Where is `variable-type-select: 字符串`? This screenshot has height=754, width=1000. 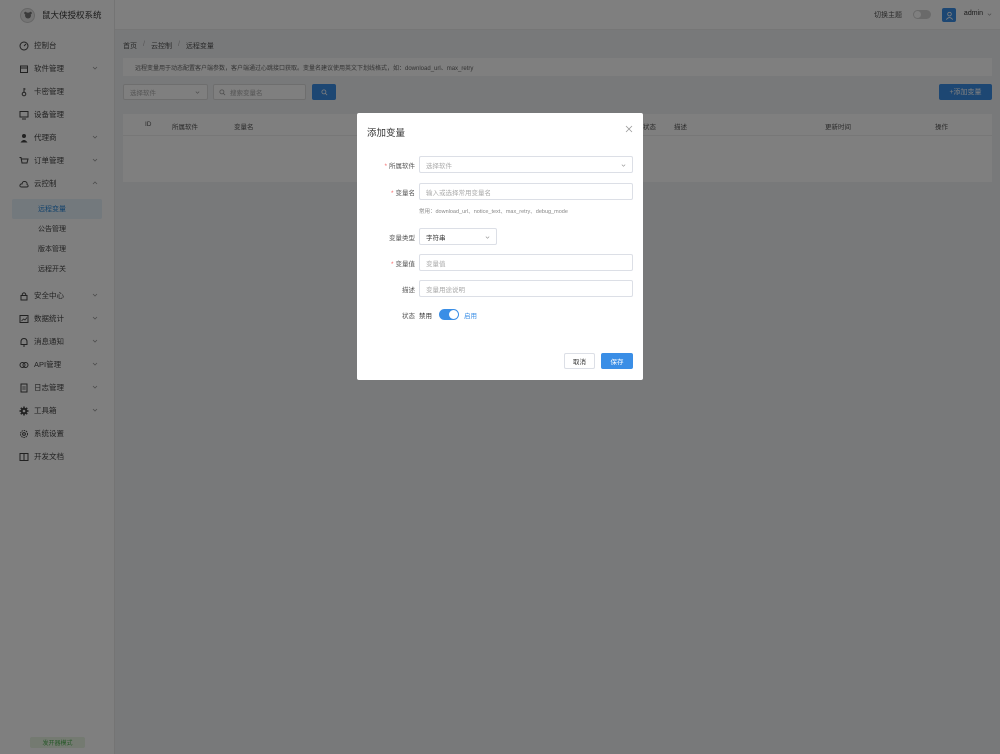
variable-type-select: 字符串 is located at coordinates (458, 236).